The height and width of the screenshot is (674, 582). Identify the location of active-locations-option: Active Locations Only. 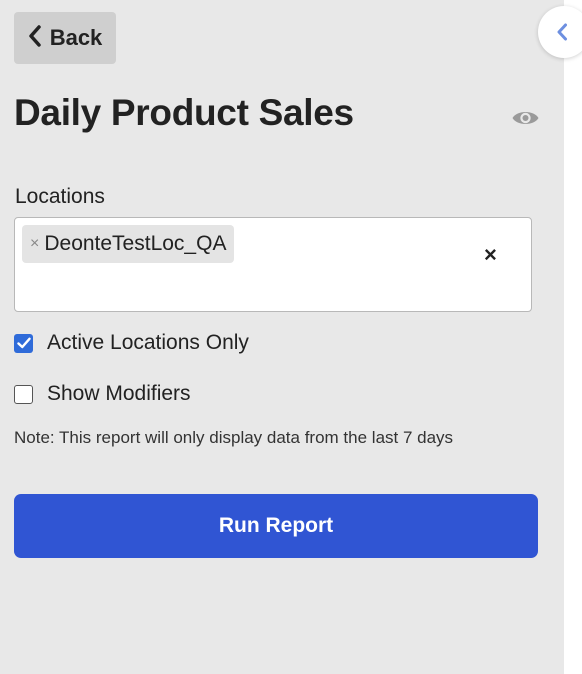
(131, 343).